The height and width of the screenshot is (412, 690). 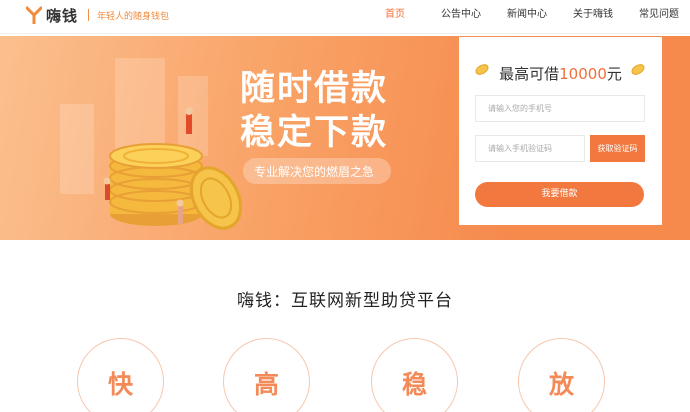 I want to click on logo: 嗨钱 年轻人的随身钱包, so click(x=97, y=15).